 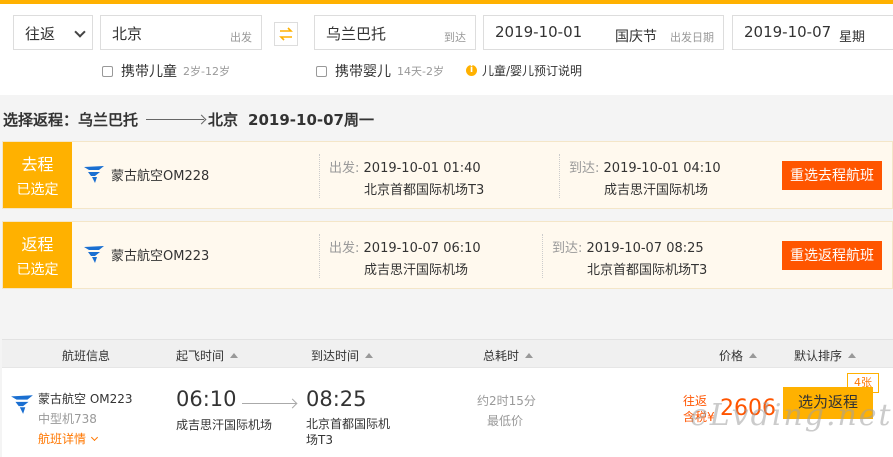 I want to click on leg-arr-time: 2019-10-01 04:10, so click(x=662, y=168).